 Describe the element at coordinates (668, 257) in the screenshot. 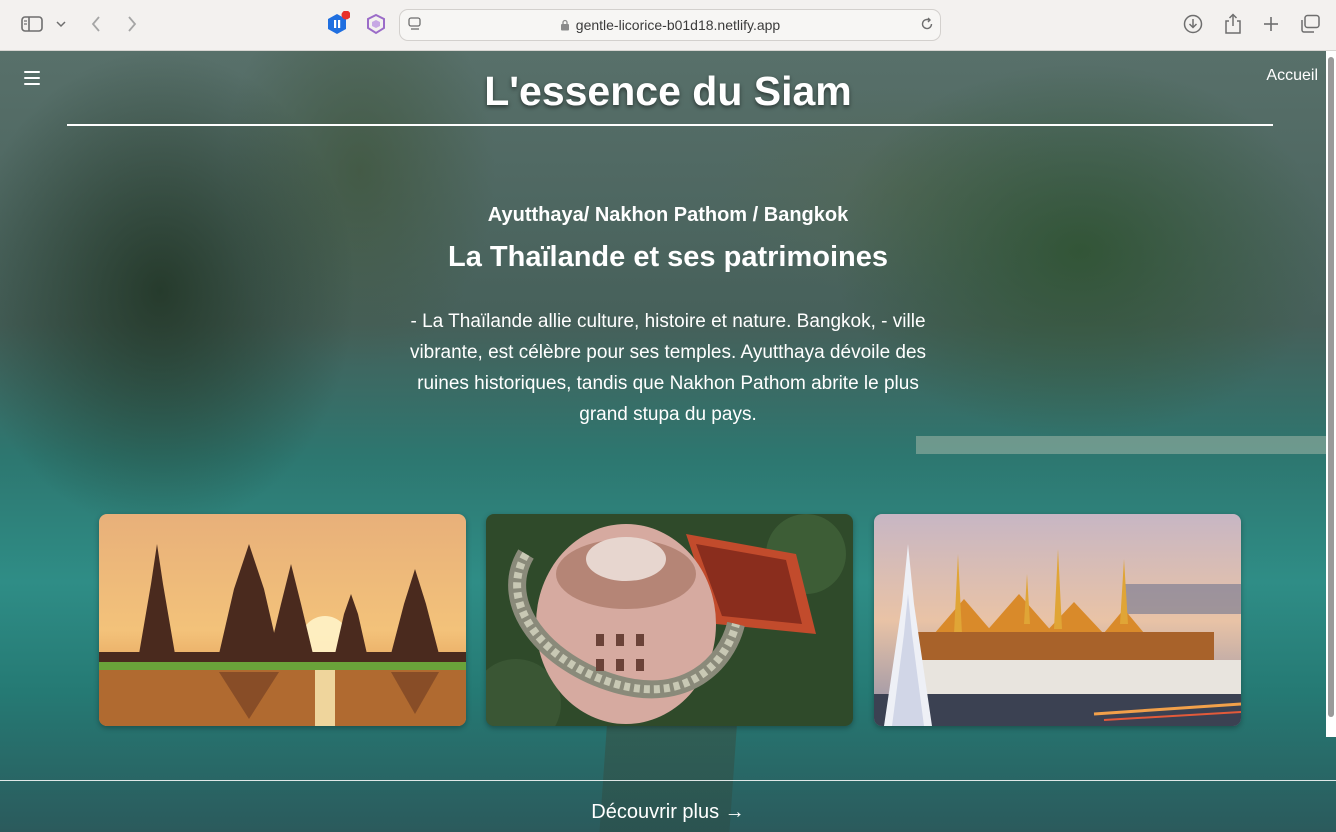

I see `main-heading: La Thaïlande et ses patrimoines` at that location.